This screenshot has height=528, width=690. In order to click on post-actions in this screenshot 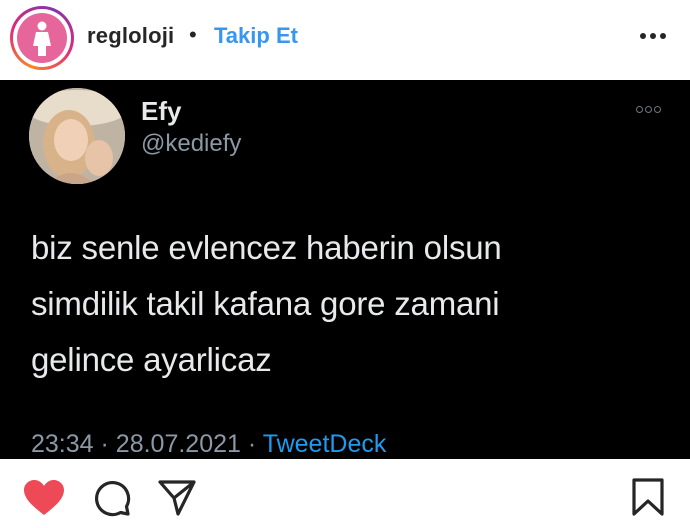, I will do `click(345, 493)`.